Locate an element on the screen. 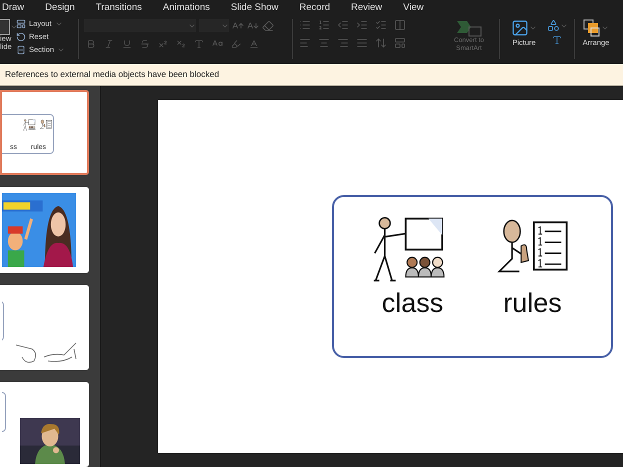 The image size is (623, 467). menu-tab: Design is located at coordinates (60, 8).